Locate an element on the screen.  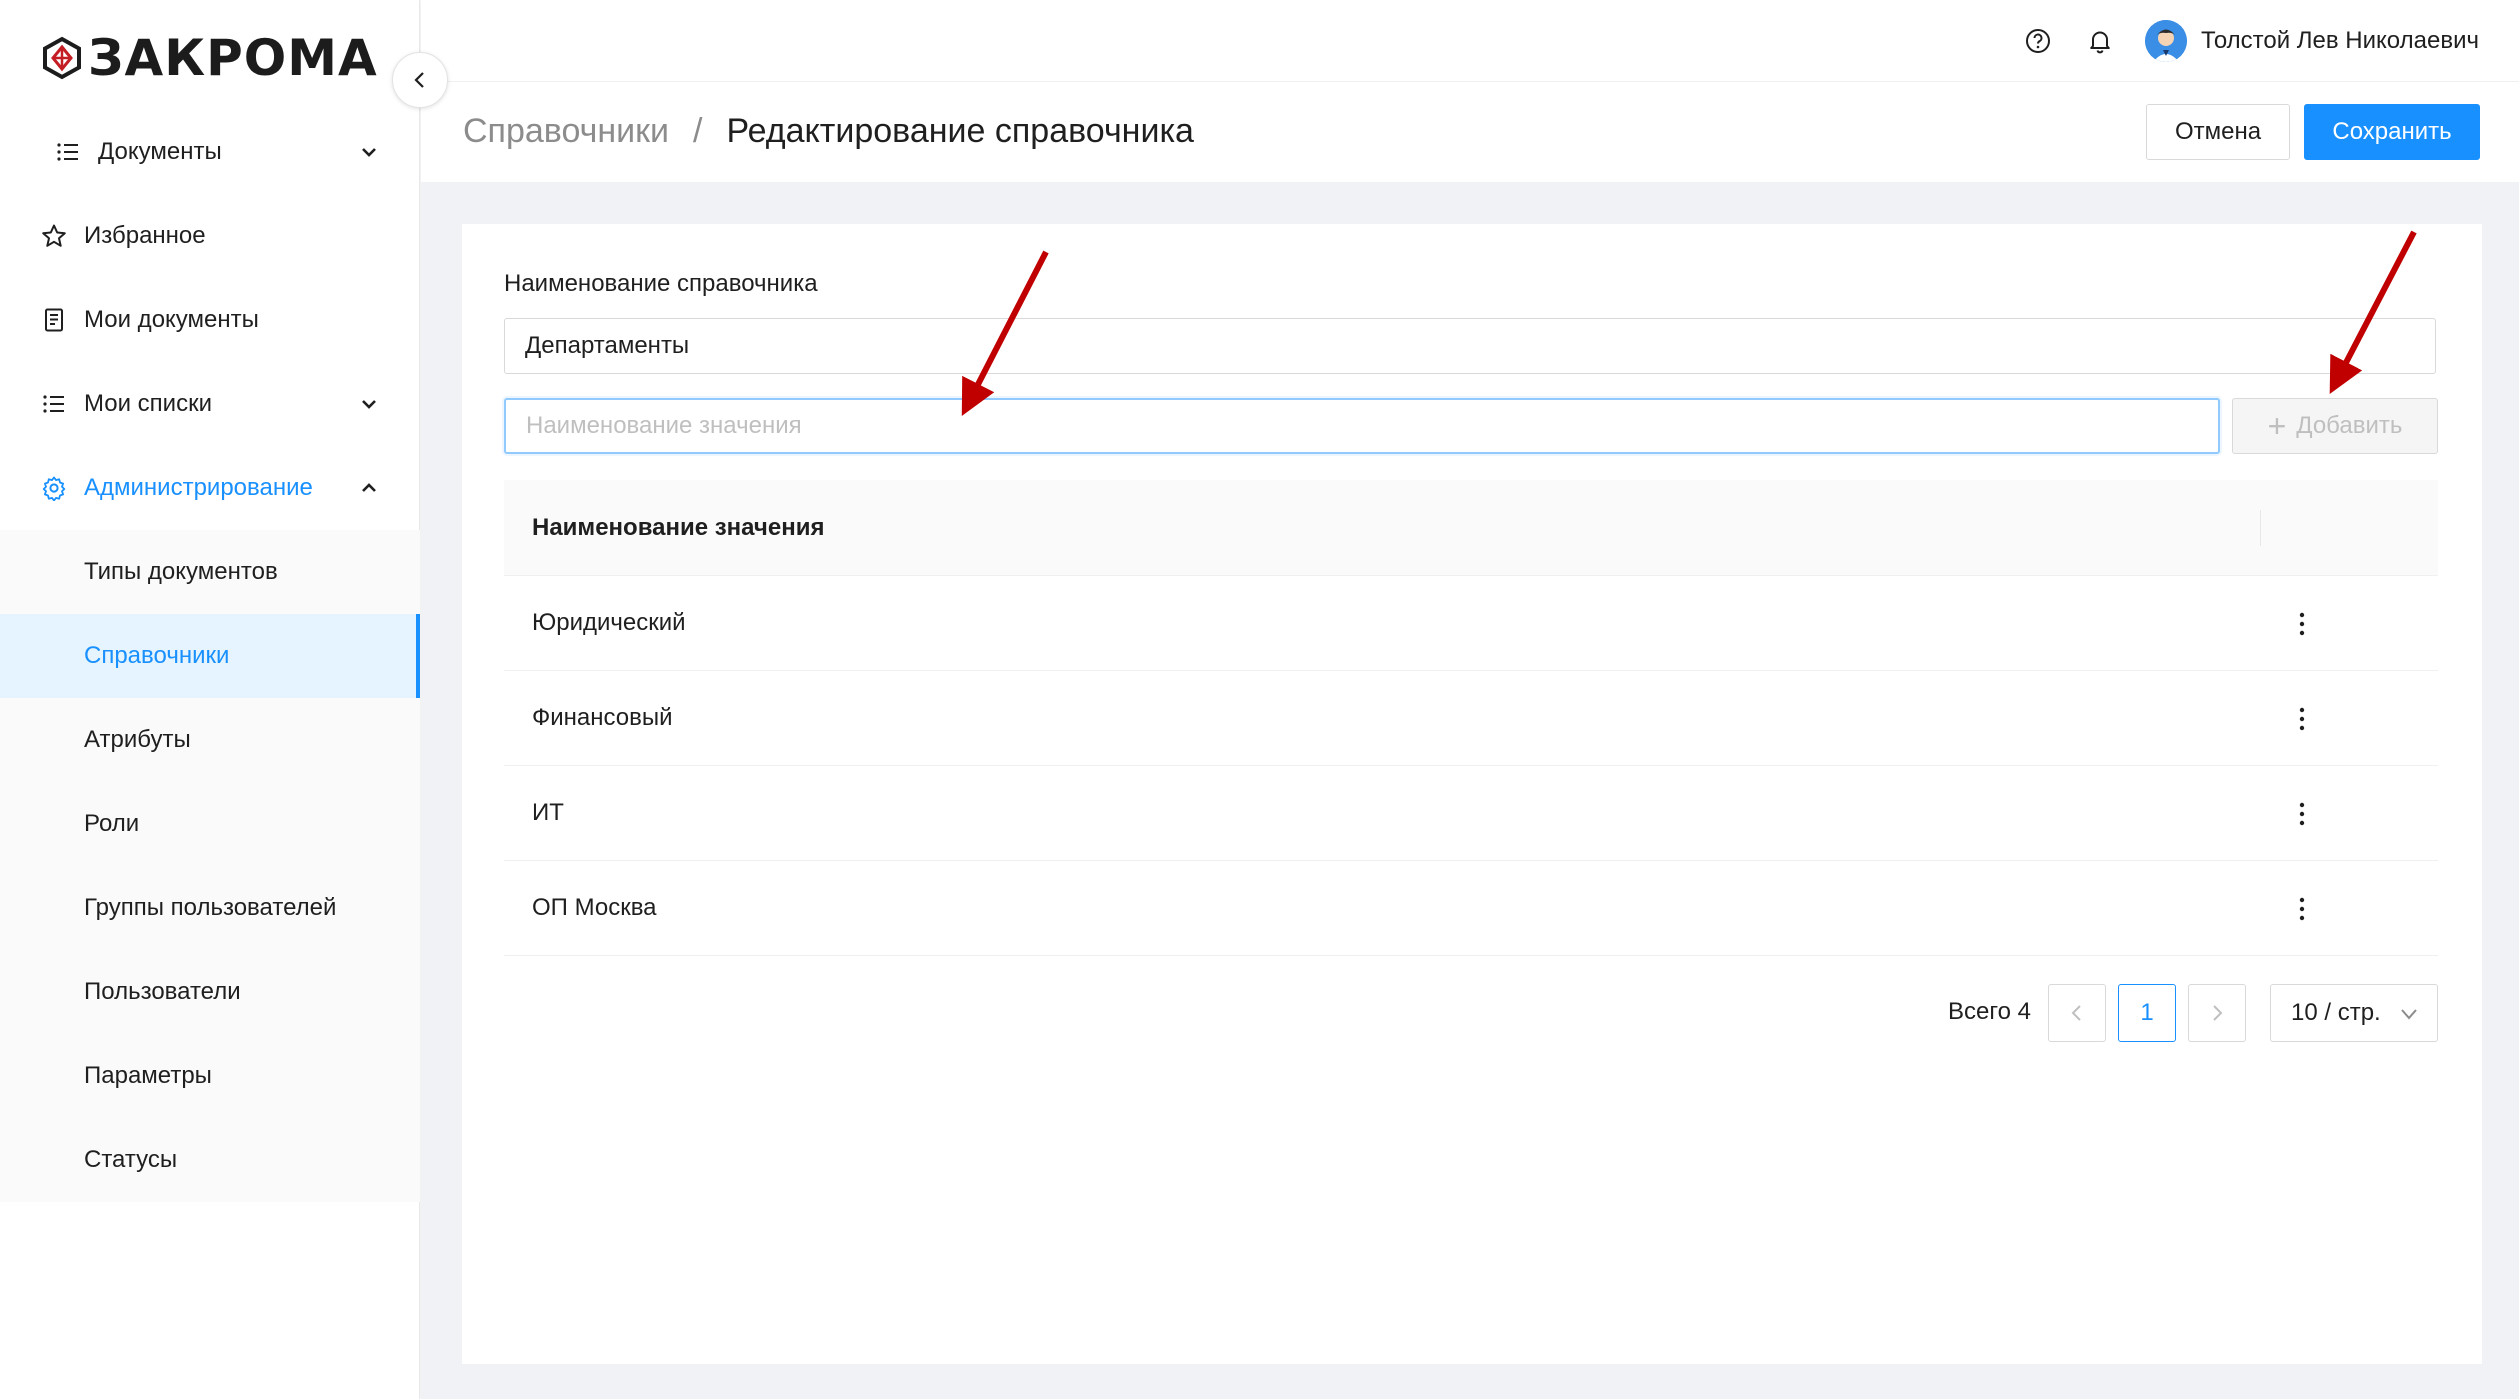
column-header-value-name: Наименование значения is located at coordinates (664, 528).